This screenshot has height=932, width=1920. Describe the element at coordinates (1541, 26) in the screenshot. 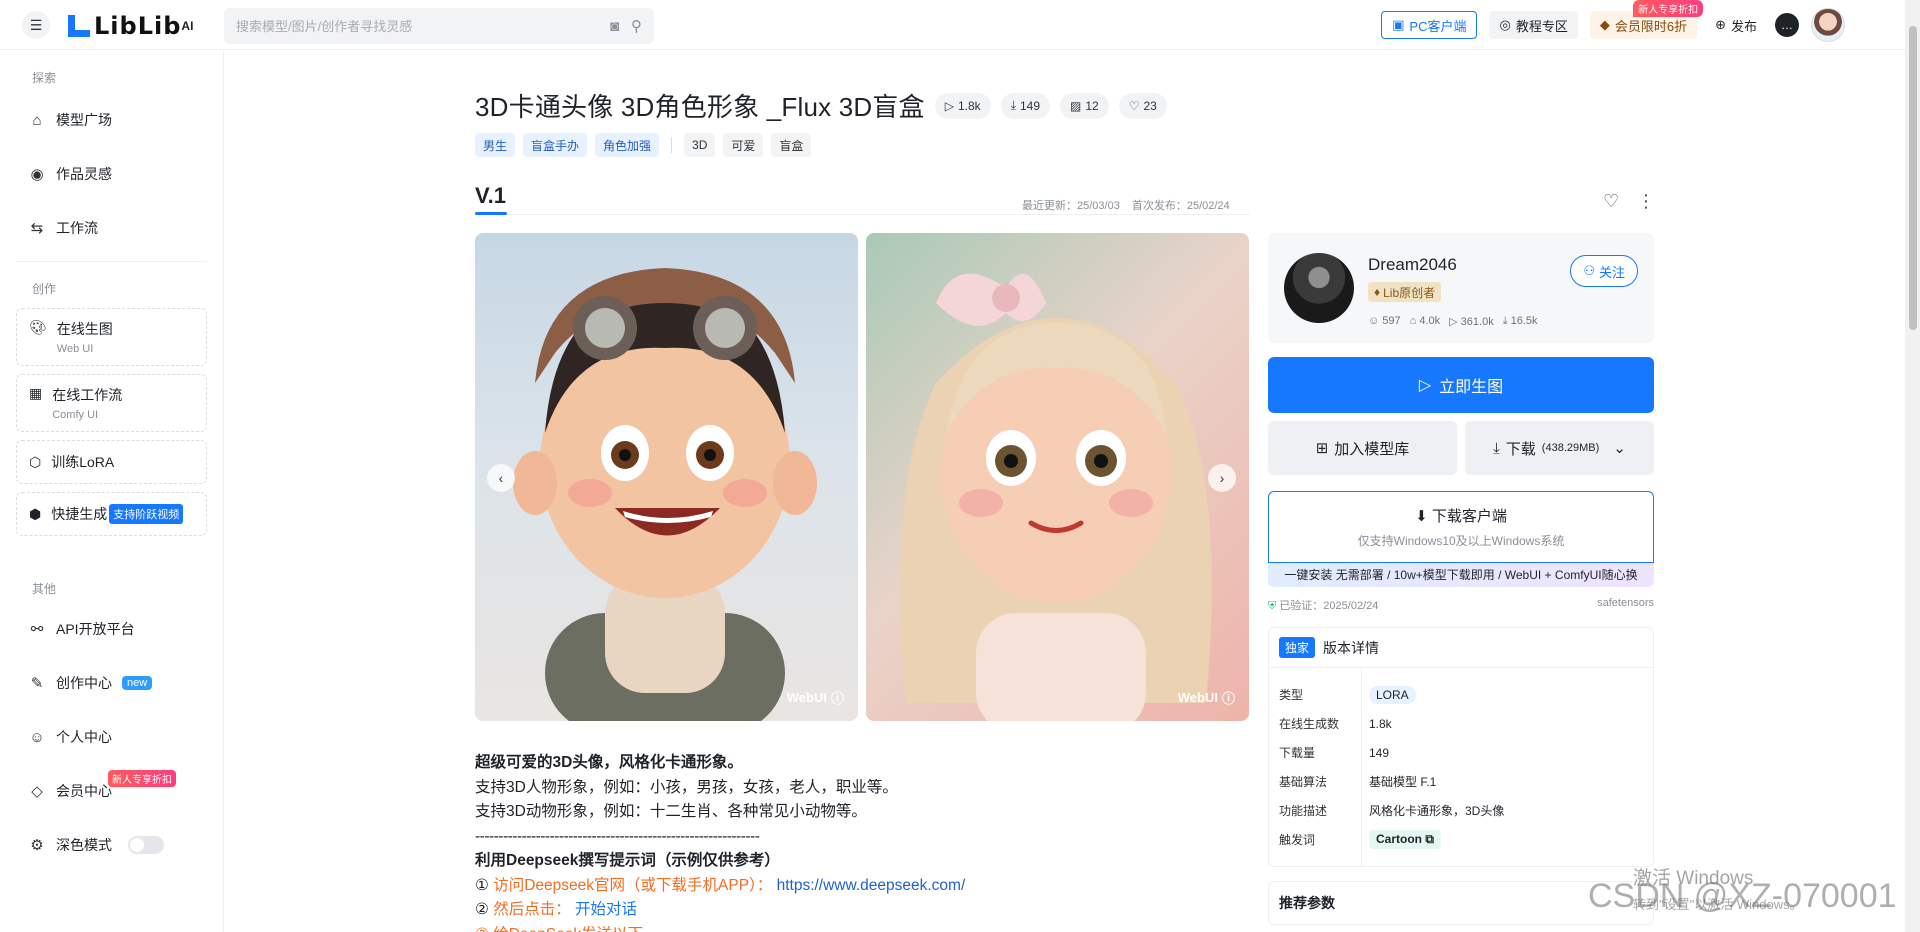

I see `tutorial-label: 教程专区` at that location.